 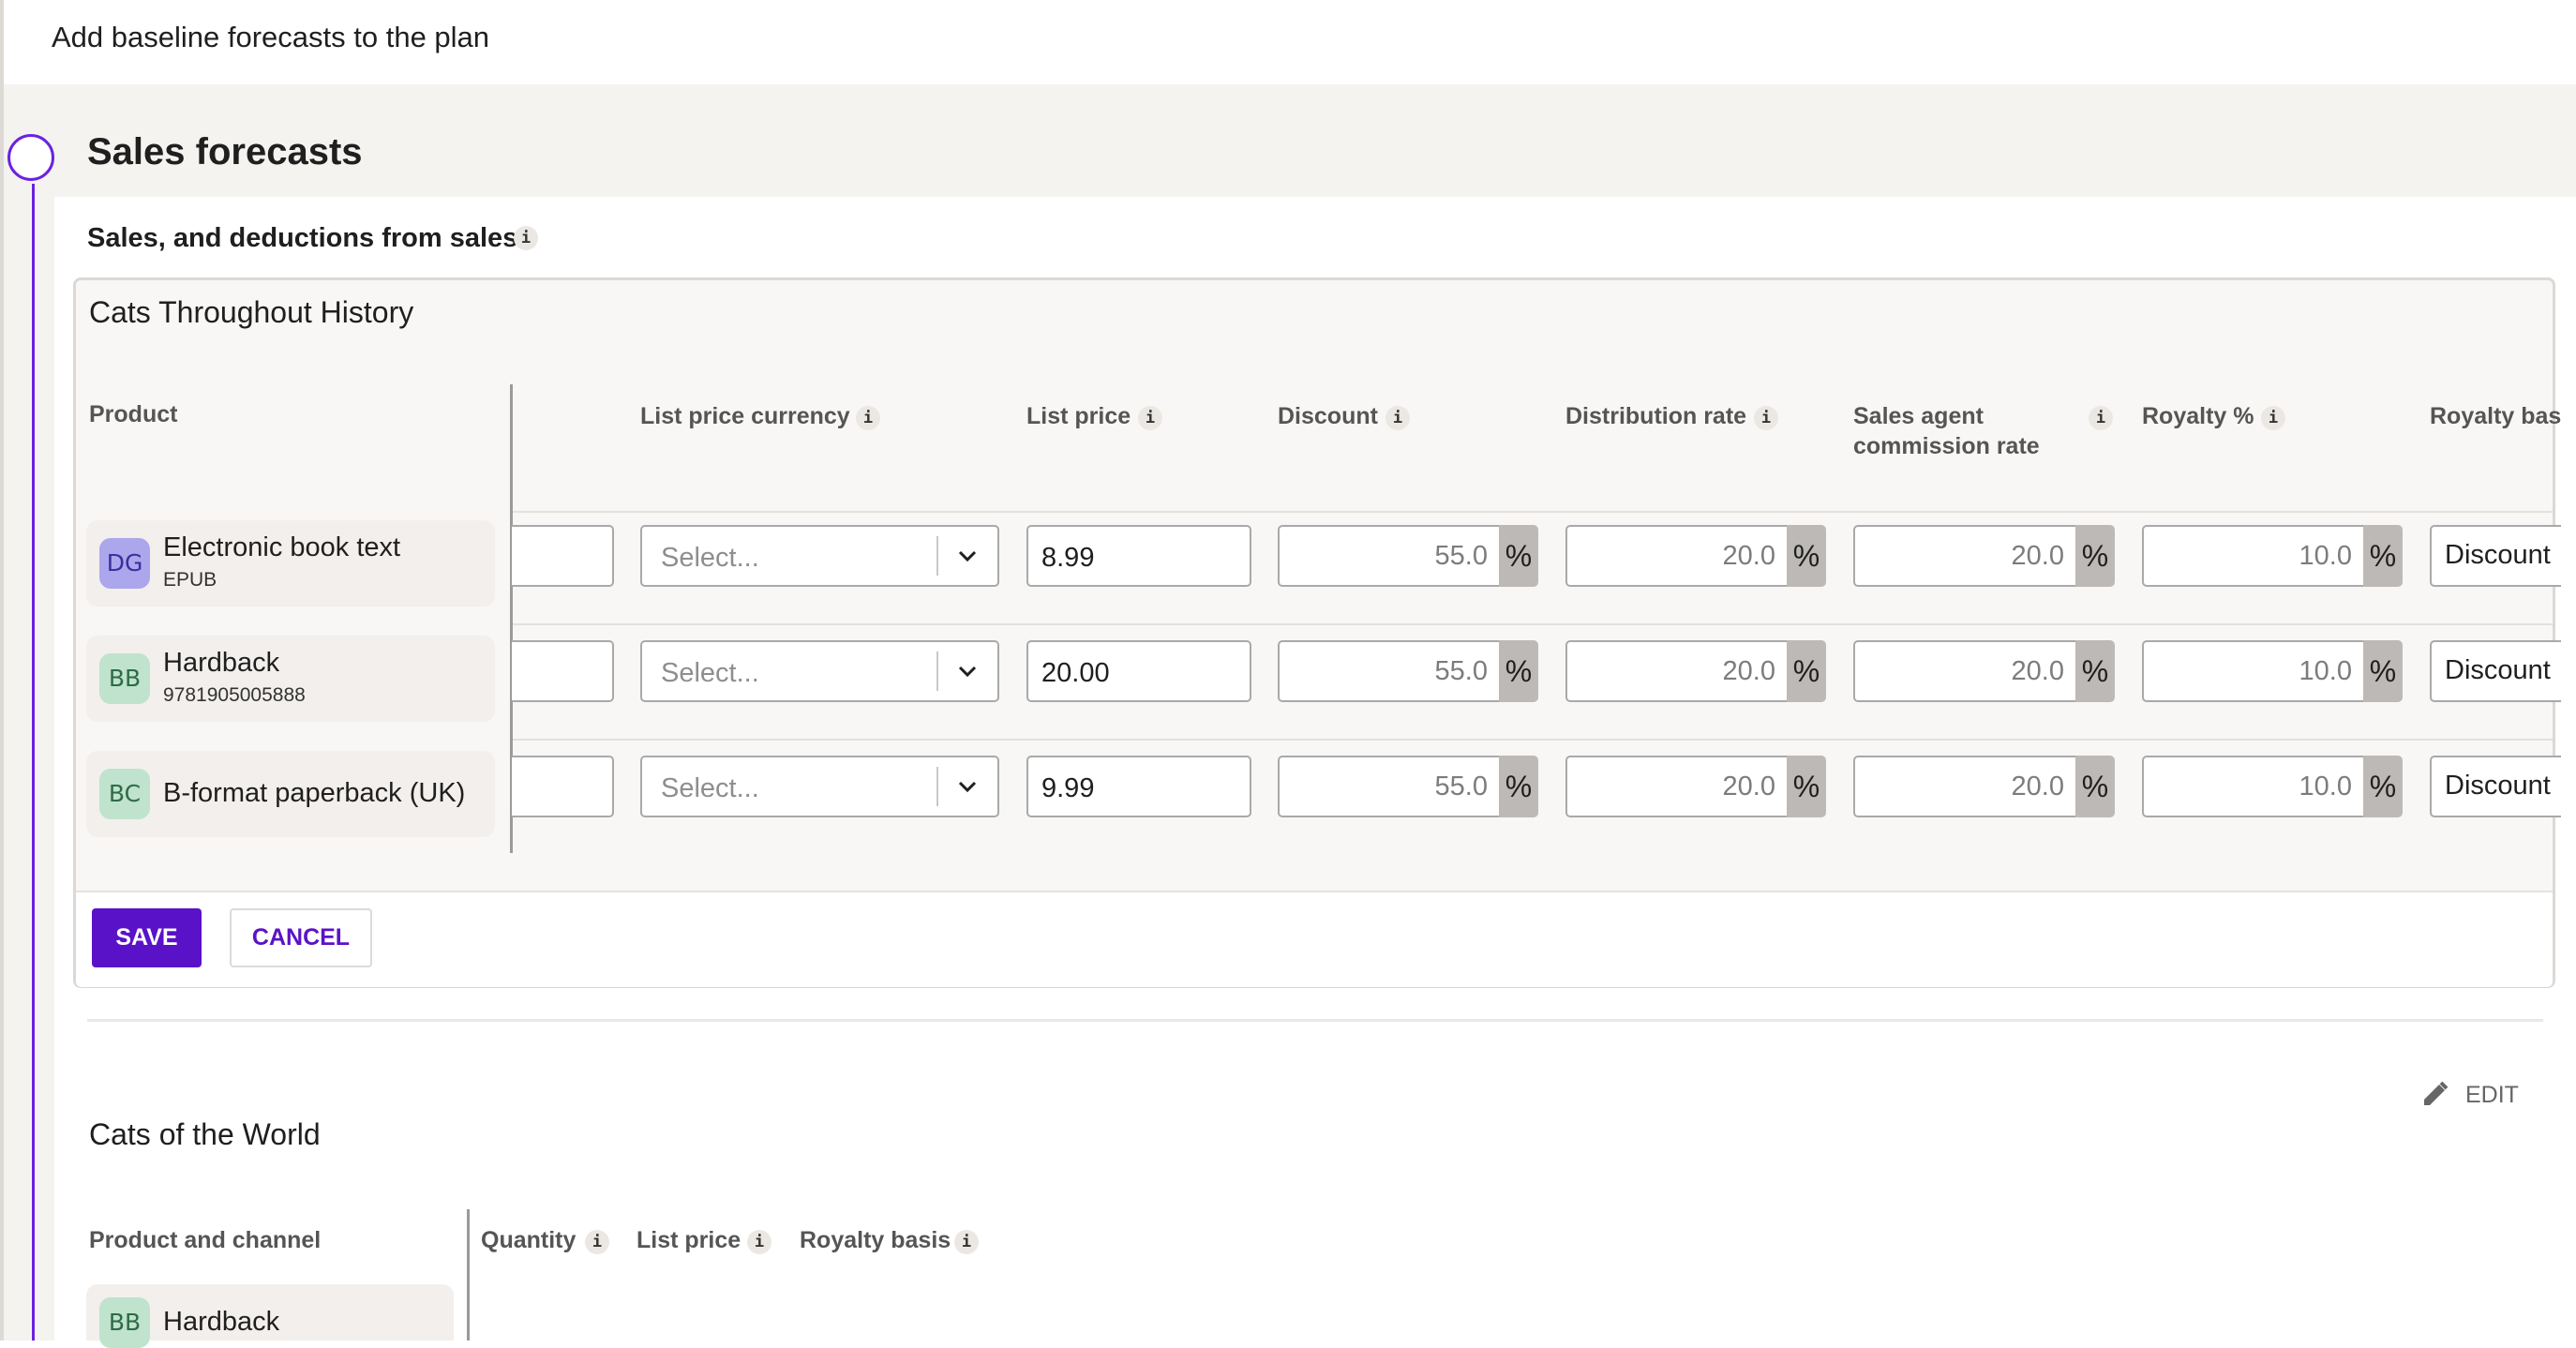 I want to click on product-name: Electronic book text, so click(x=282, y=547).